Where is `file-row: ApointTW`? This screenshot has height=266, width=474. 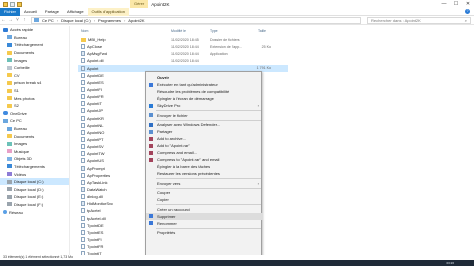
file-row: ApointTW is located at coordinates (276, 153).